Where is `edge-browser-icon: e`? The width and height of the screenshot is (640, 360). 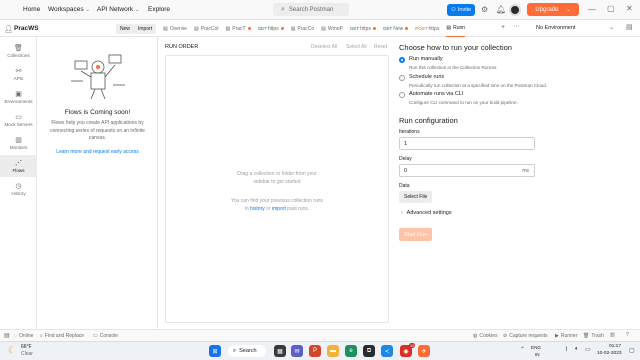
edge-browser-icon: e is located at coordinates (351, 351).